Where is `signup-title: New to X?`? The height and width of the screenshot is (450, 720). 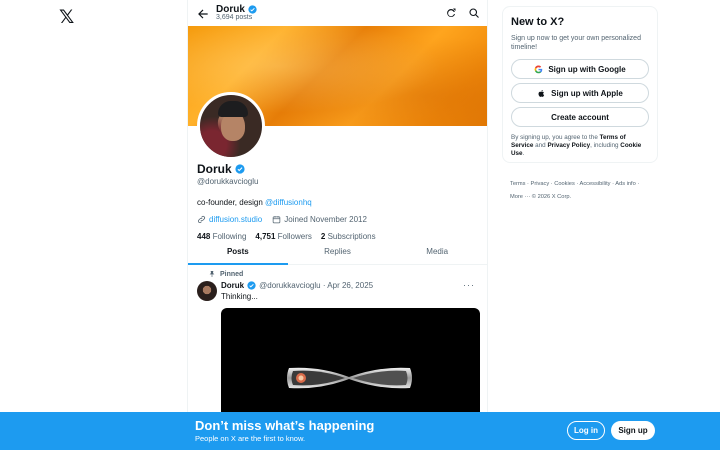
signup-title: New to X? is located at coordinates (538, 22).